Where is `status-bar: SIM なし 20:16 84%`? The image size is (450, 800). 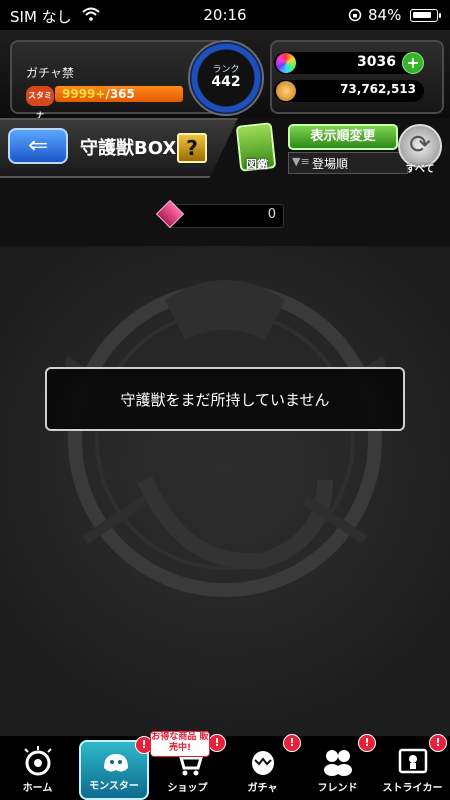
status-bar: SIM なし 20:16 84% is located at coordinates (225, 15).